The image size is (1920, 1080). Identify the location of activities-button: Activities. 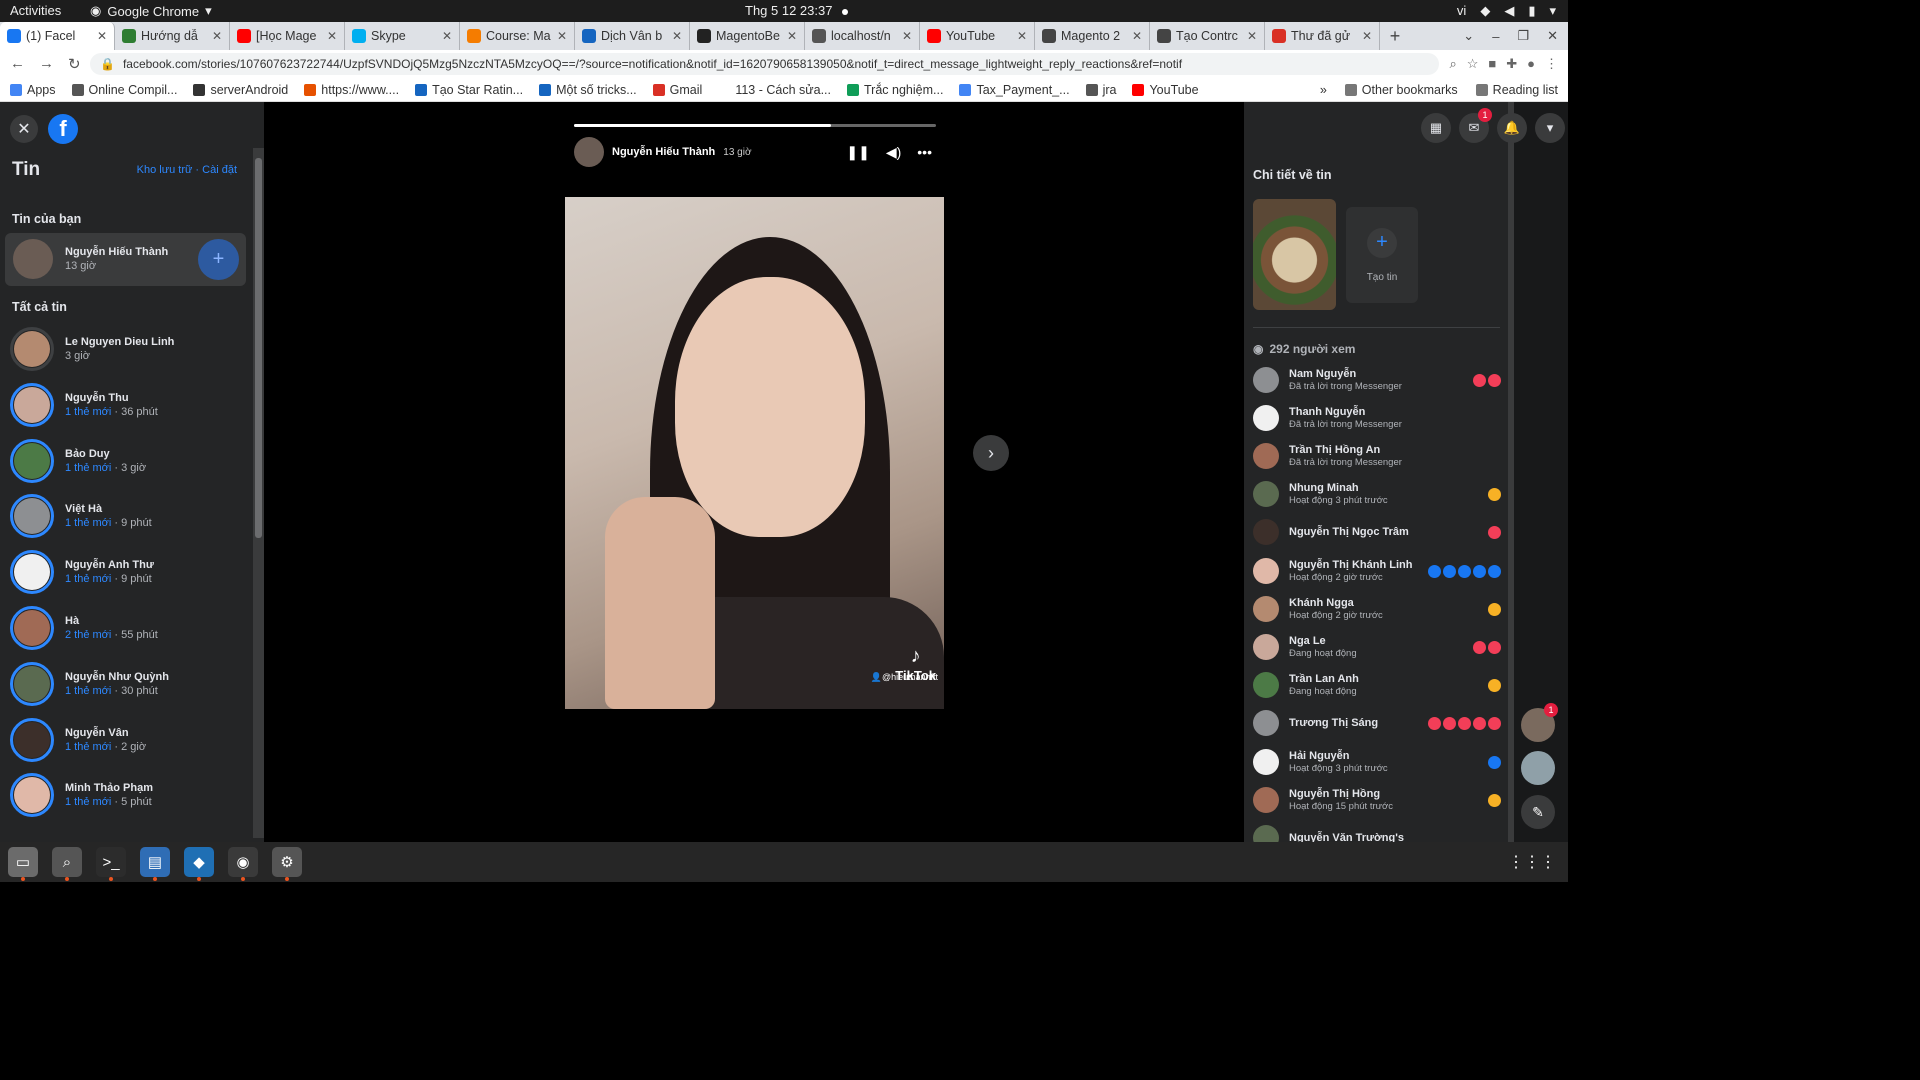
(35, 10).